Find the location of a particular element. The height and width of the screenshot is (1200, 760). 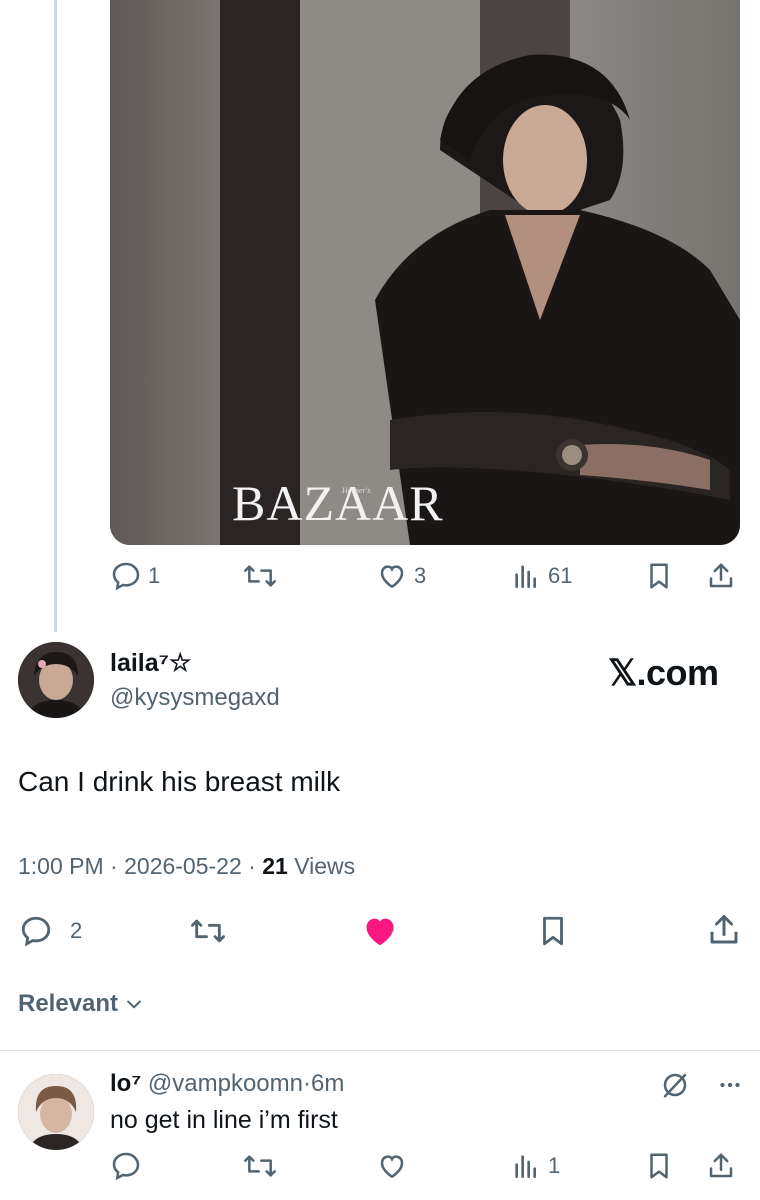

reply-action: 1 is located at coordinates (135, 576).